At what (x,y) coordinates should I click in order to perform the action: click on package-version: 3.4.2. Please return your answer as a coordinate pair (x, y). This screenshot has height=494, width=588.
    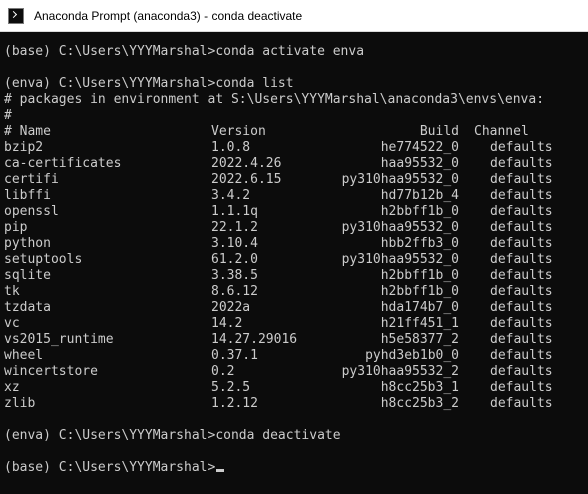
    Looking at the image, I should click on (231, 195).